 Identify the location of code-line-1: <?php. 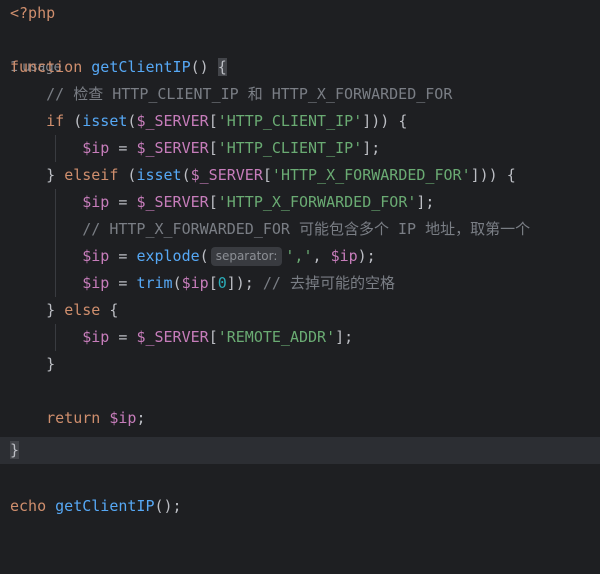
(300, 13).